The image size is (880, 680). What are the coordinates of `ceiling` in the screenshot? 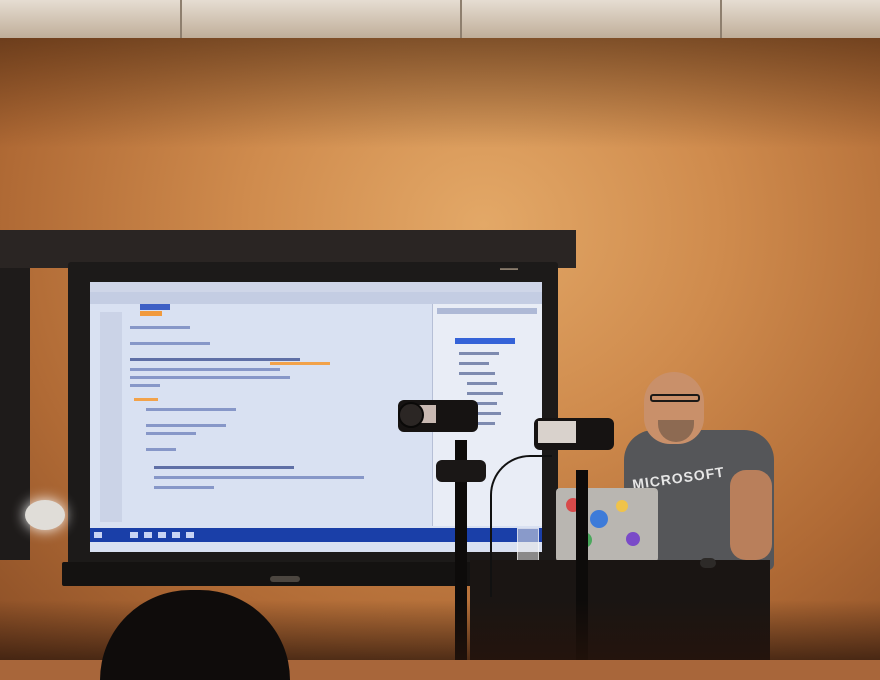 It's located at (440, 19).